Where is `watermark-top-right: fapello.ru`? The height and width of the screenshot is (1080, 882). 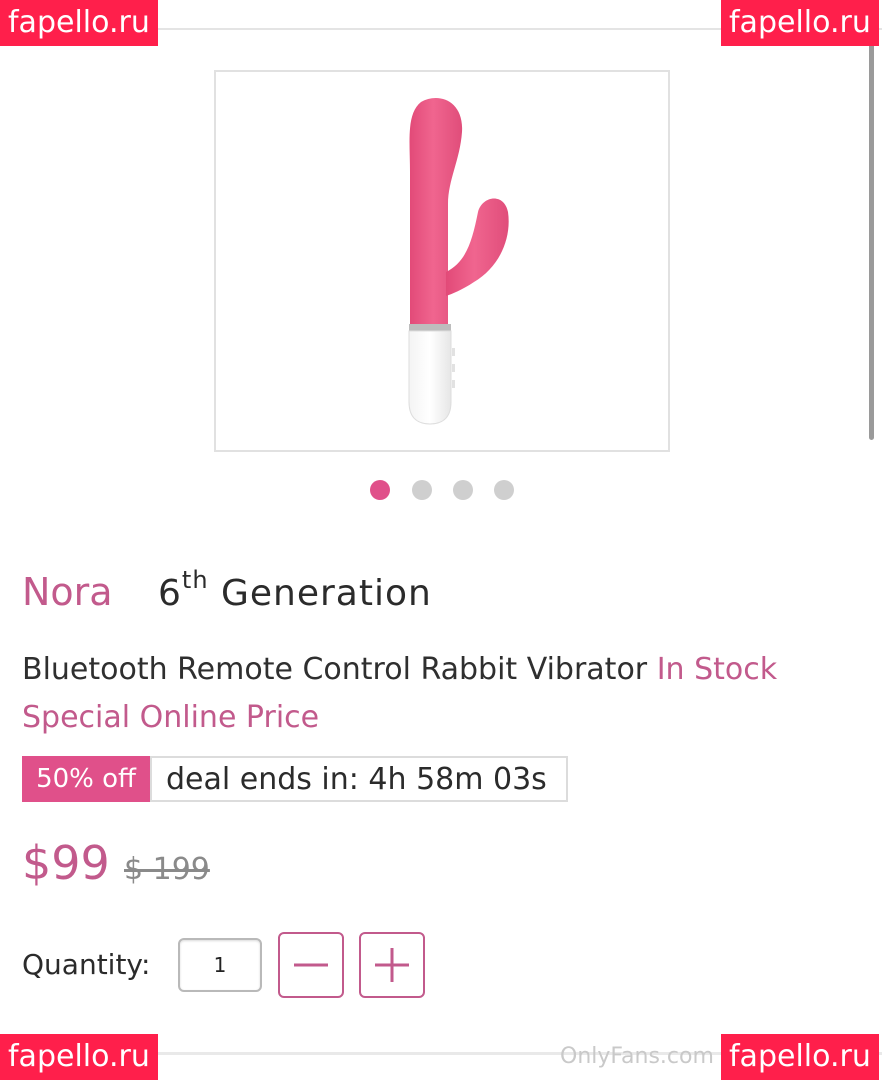 watermark-top-right: fapello.ru is located at coordinates (800, 23).